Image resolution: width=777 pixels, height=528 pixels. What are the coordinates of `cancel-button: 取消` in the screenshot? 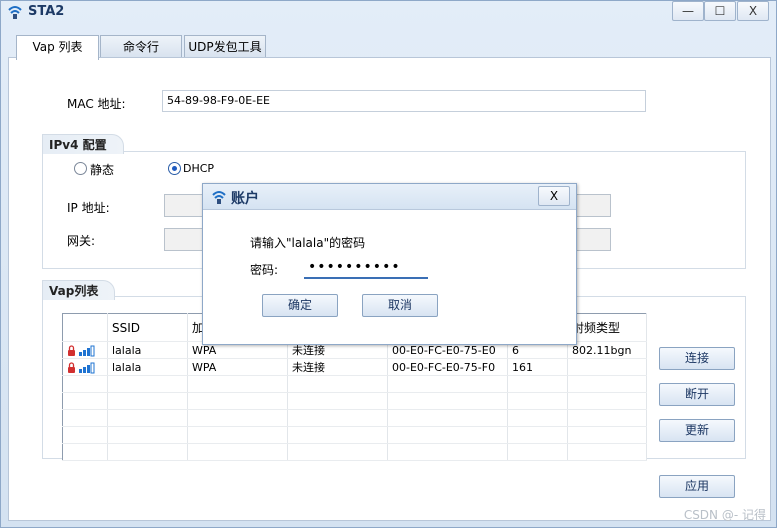 It's located at (400, 305).